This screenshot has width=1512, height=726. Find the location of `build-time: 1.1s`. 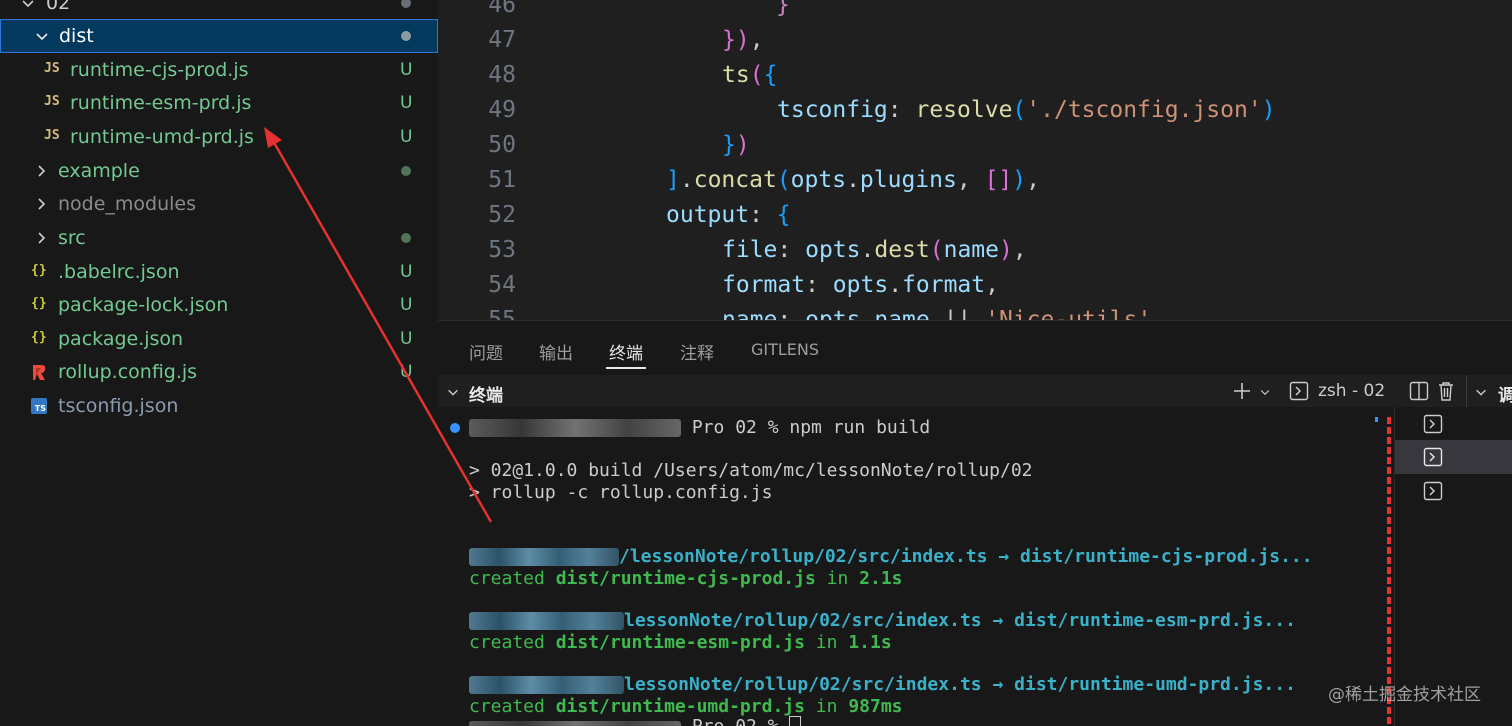

build-time: 1.1s is located at coordinates (870, 642).